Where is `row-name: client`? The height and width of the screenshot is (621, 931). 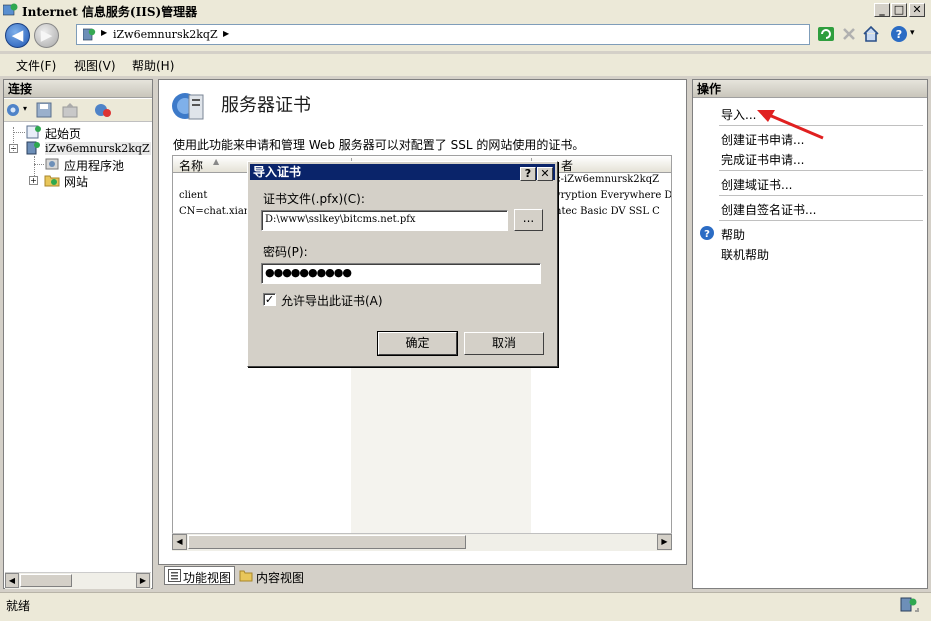 row-name: client is located at coordinates (193, 195).